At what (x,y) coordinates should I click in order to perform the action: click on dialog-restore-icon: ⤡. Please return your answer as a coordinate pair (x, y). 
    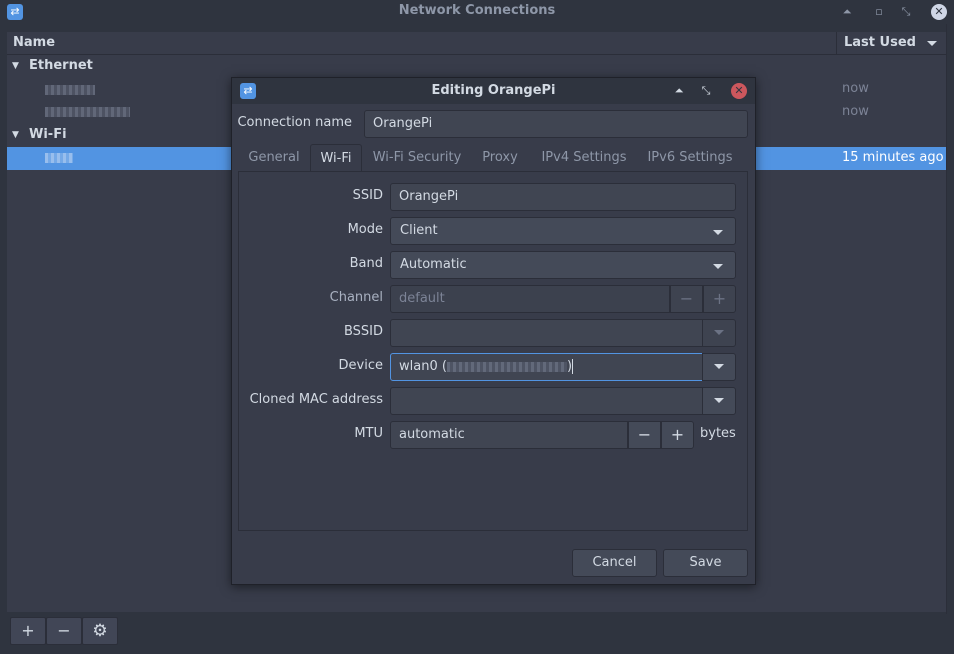
    Looking at the image, I should click on (706, 91).